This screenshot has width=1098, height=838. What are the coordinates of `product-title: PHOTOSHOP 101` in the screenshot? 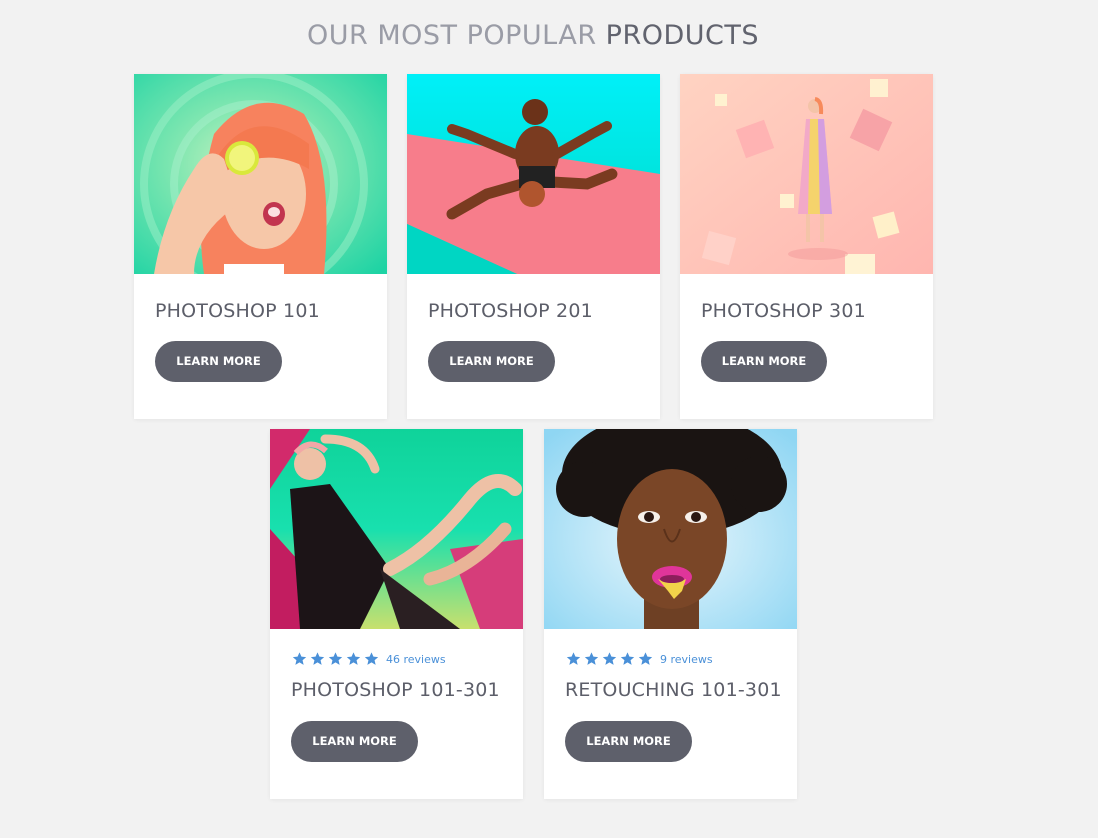 It's located at (237, 311).